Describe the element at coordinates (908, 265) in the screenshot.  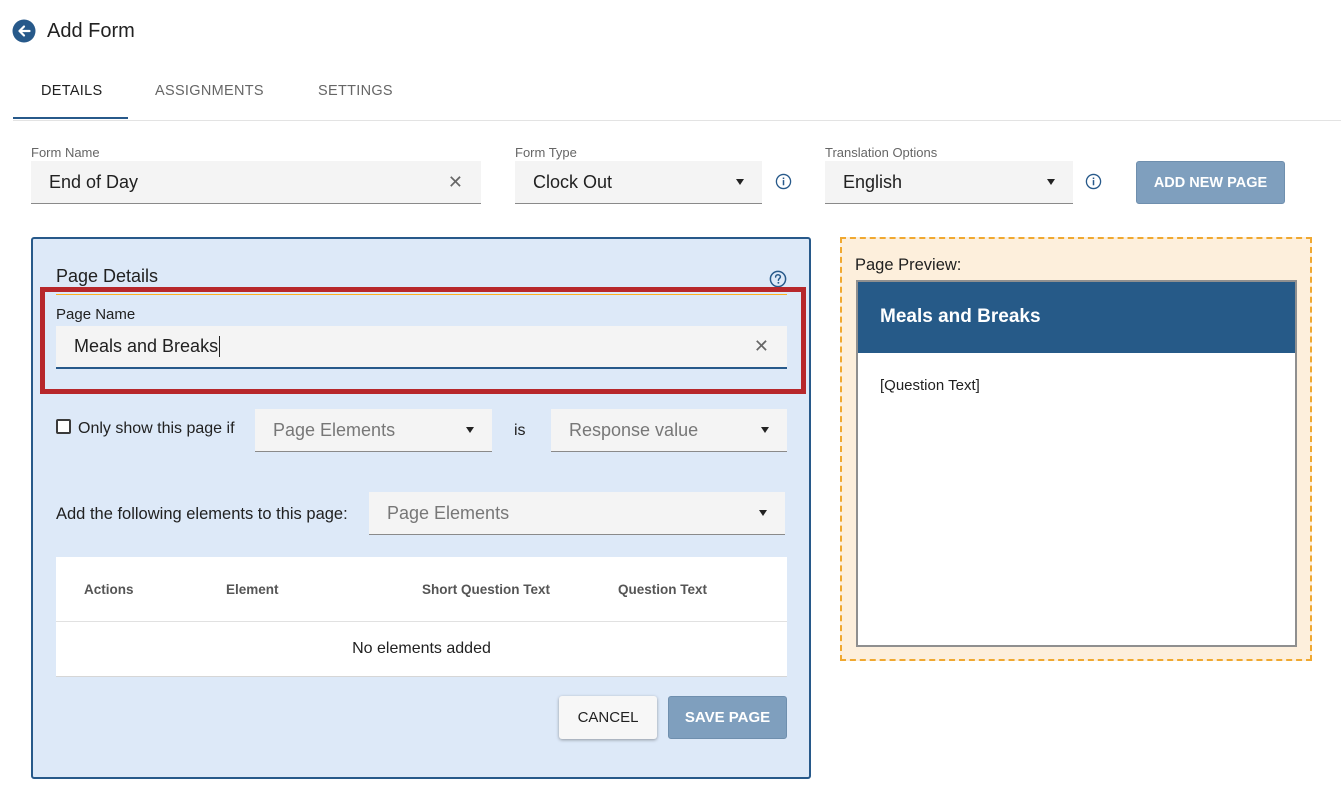
I see `page-preview-label: Page Preview:` at that location.